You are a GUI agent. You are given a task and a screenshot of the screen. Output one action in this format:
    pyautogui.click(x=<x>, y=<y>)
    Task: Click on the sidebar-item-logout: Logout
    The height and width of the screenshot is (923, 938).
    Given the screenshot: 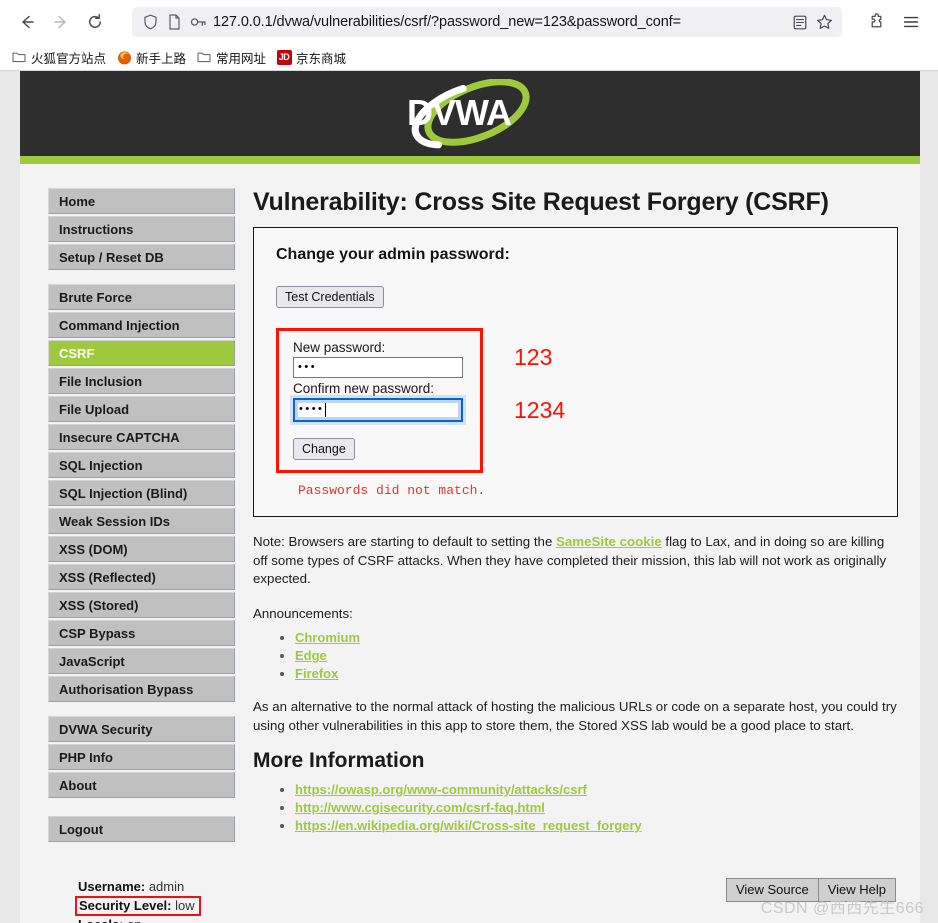 What is the action you would take?
    pyautogui.click(x=141, y=829)
    